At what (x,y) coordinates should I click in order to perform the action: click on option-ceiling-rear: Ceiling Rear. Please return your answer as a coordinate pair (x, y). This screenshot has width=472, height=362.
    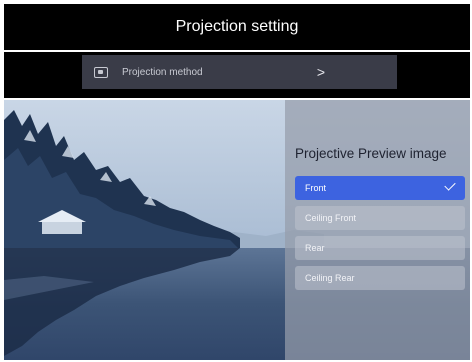
    Looking at the image, I should click on (380, 278).